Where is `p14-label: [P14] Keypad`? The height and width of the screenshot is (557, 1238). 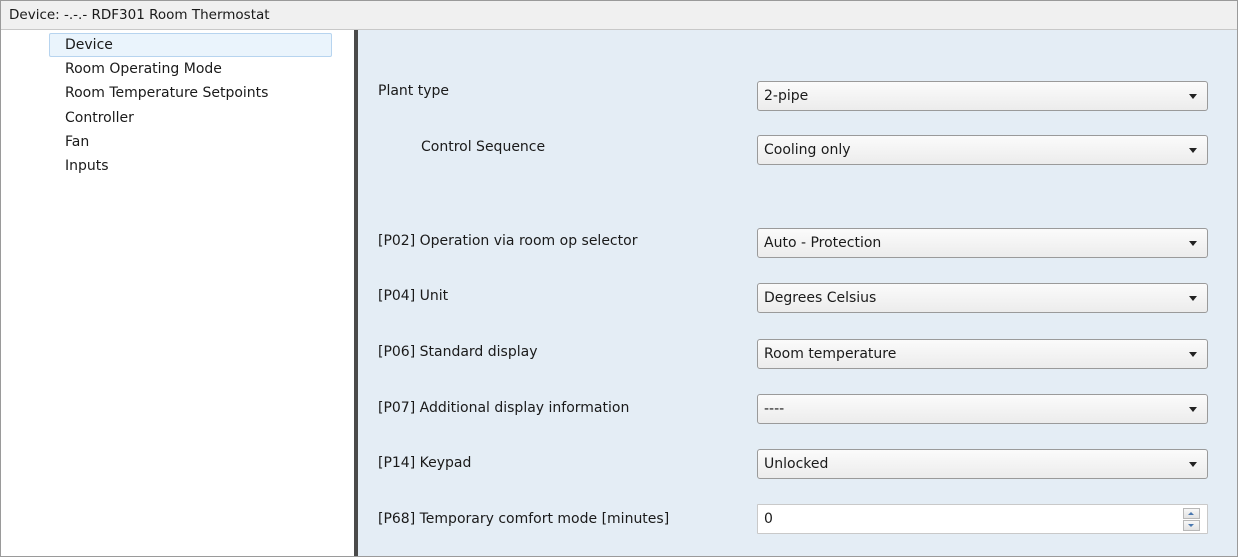 p14-label: [P14] Keypad is located at coordinates (425, 463).